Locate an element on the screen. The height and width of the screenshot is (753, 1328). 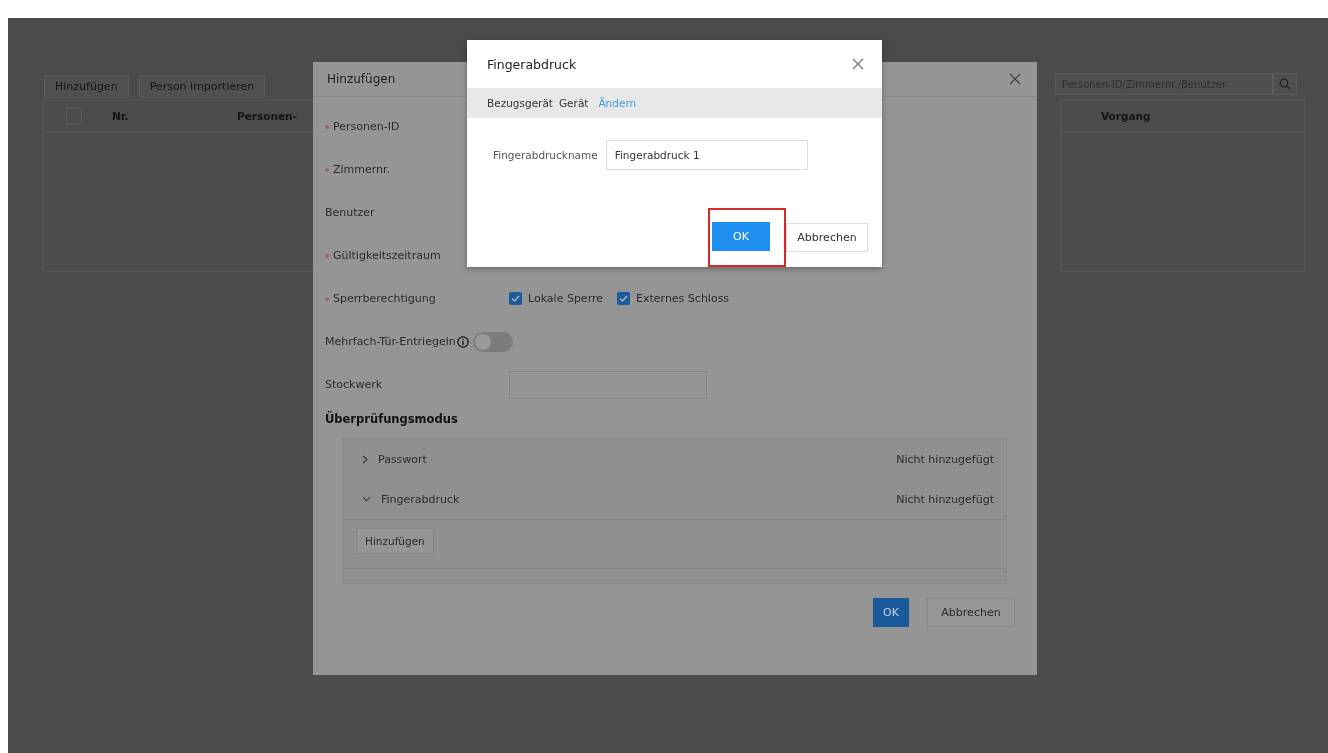
dialog-title: Hinzufügen is located at coordinates (361, 79).